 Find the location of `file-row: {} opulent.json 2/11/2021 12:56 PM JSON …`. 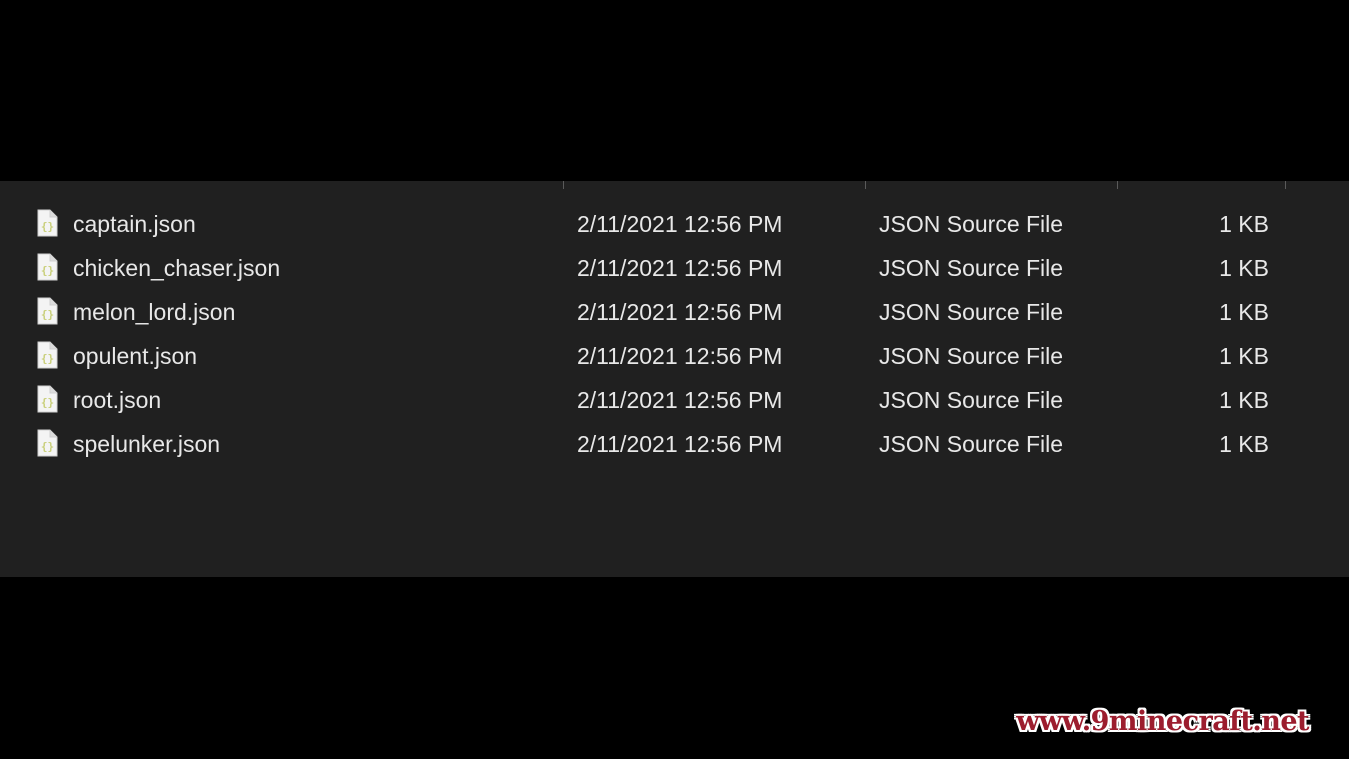

file-row: {} opulent.json 2/11/2021 12:56 PM JSON … is located at coordinates (674, 356).